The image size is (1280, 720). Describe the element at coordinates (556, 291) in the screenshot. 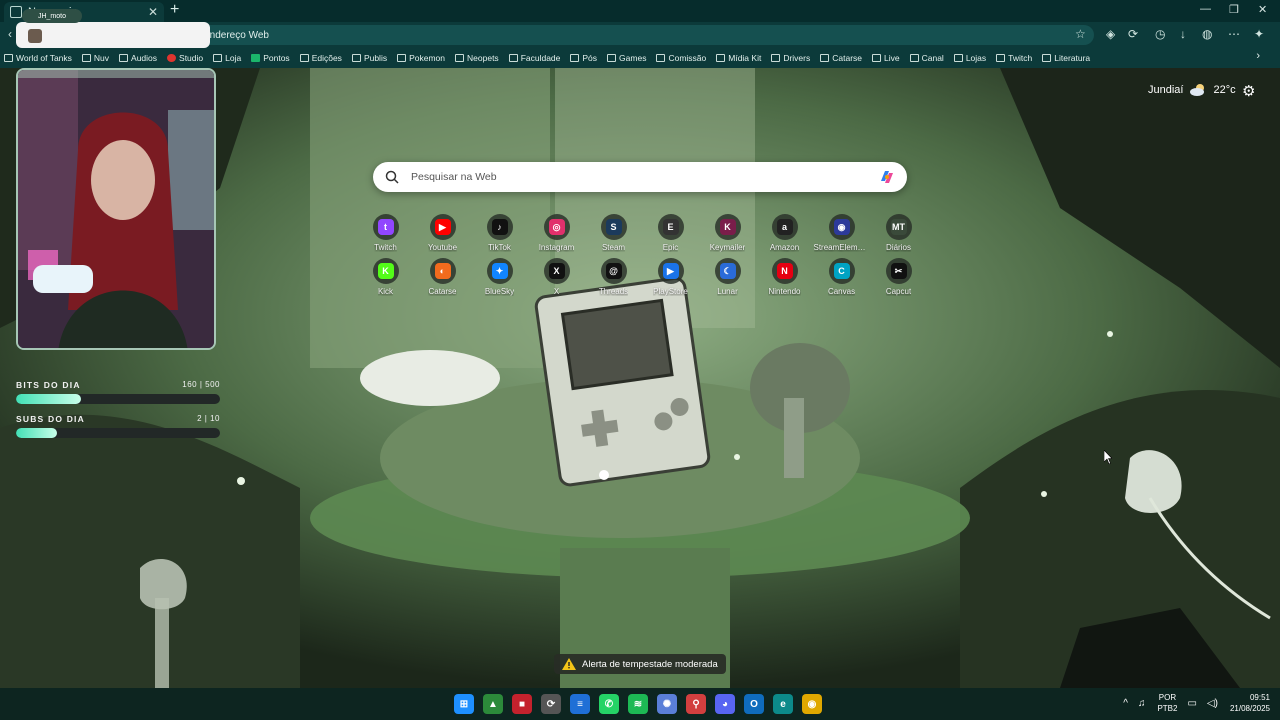

I see `quick-link-label: X` at that location.